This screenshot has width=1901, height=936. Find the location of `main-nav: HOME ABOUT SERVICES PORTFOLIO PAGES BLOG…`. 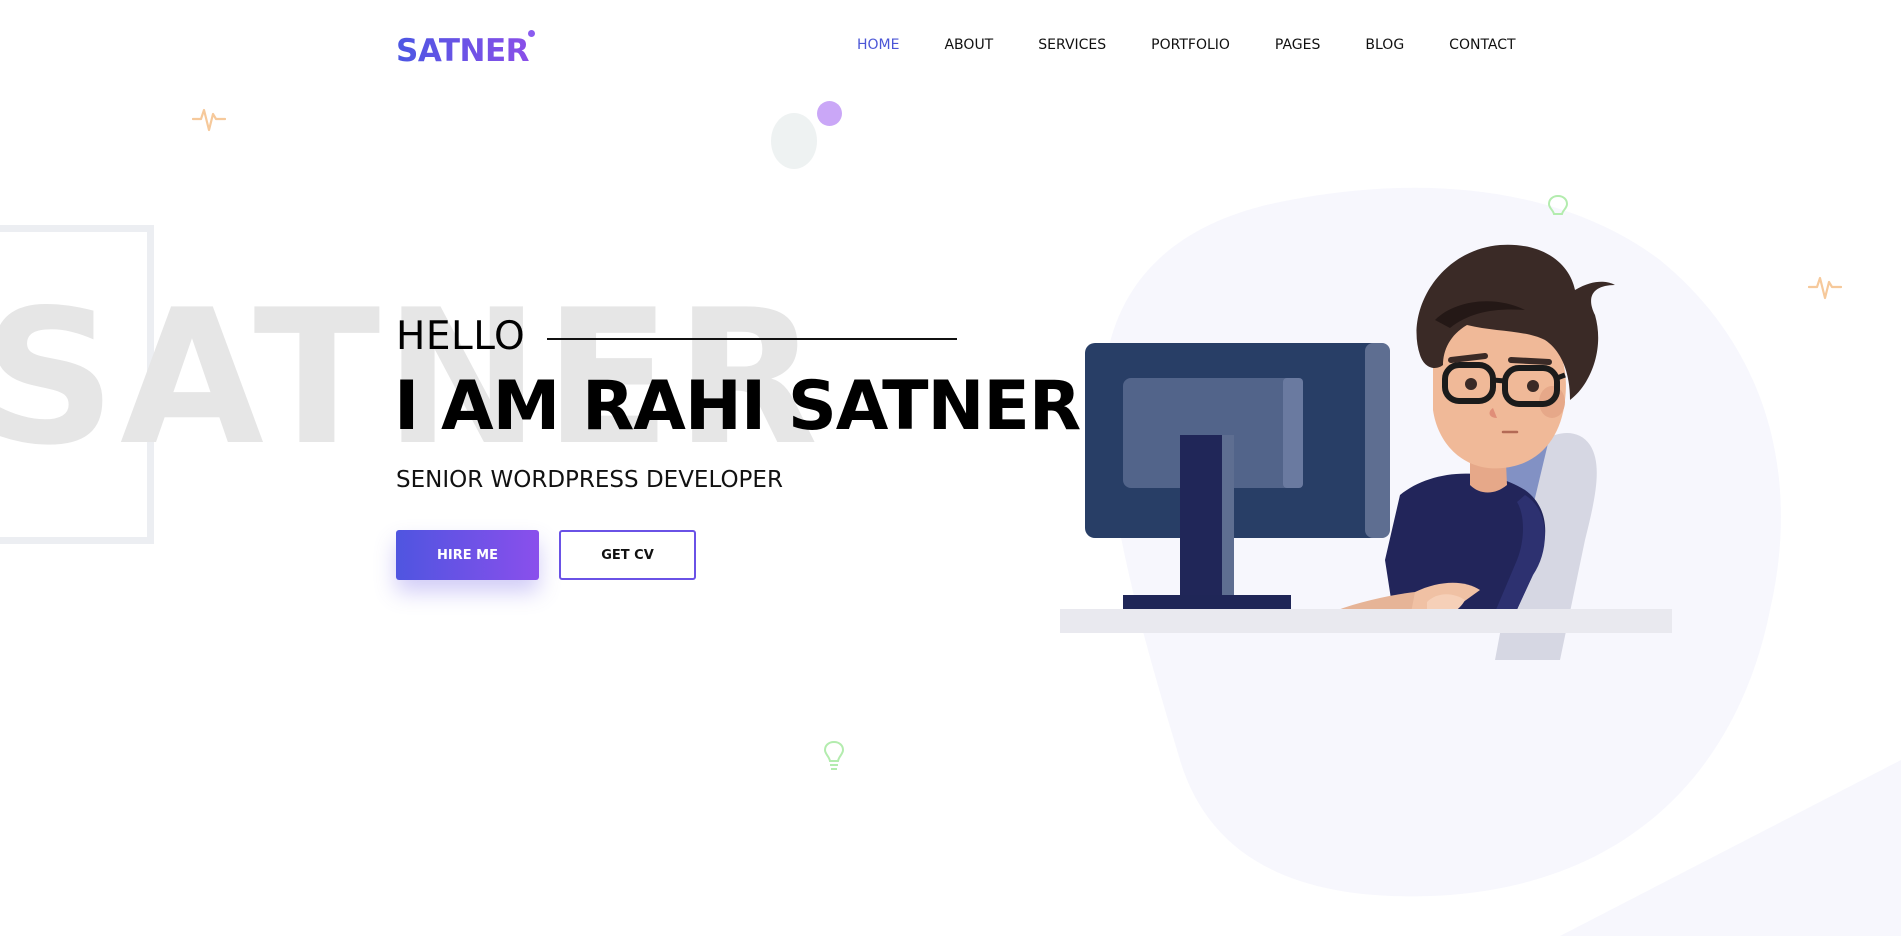

main-nav: HOME ABOUT SERVICES PORTFOLIO PAGES BLOG… is located at coordinates (1186, 45).